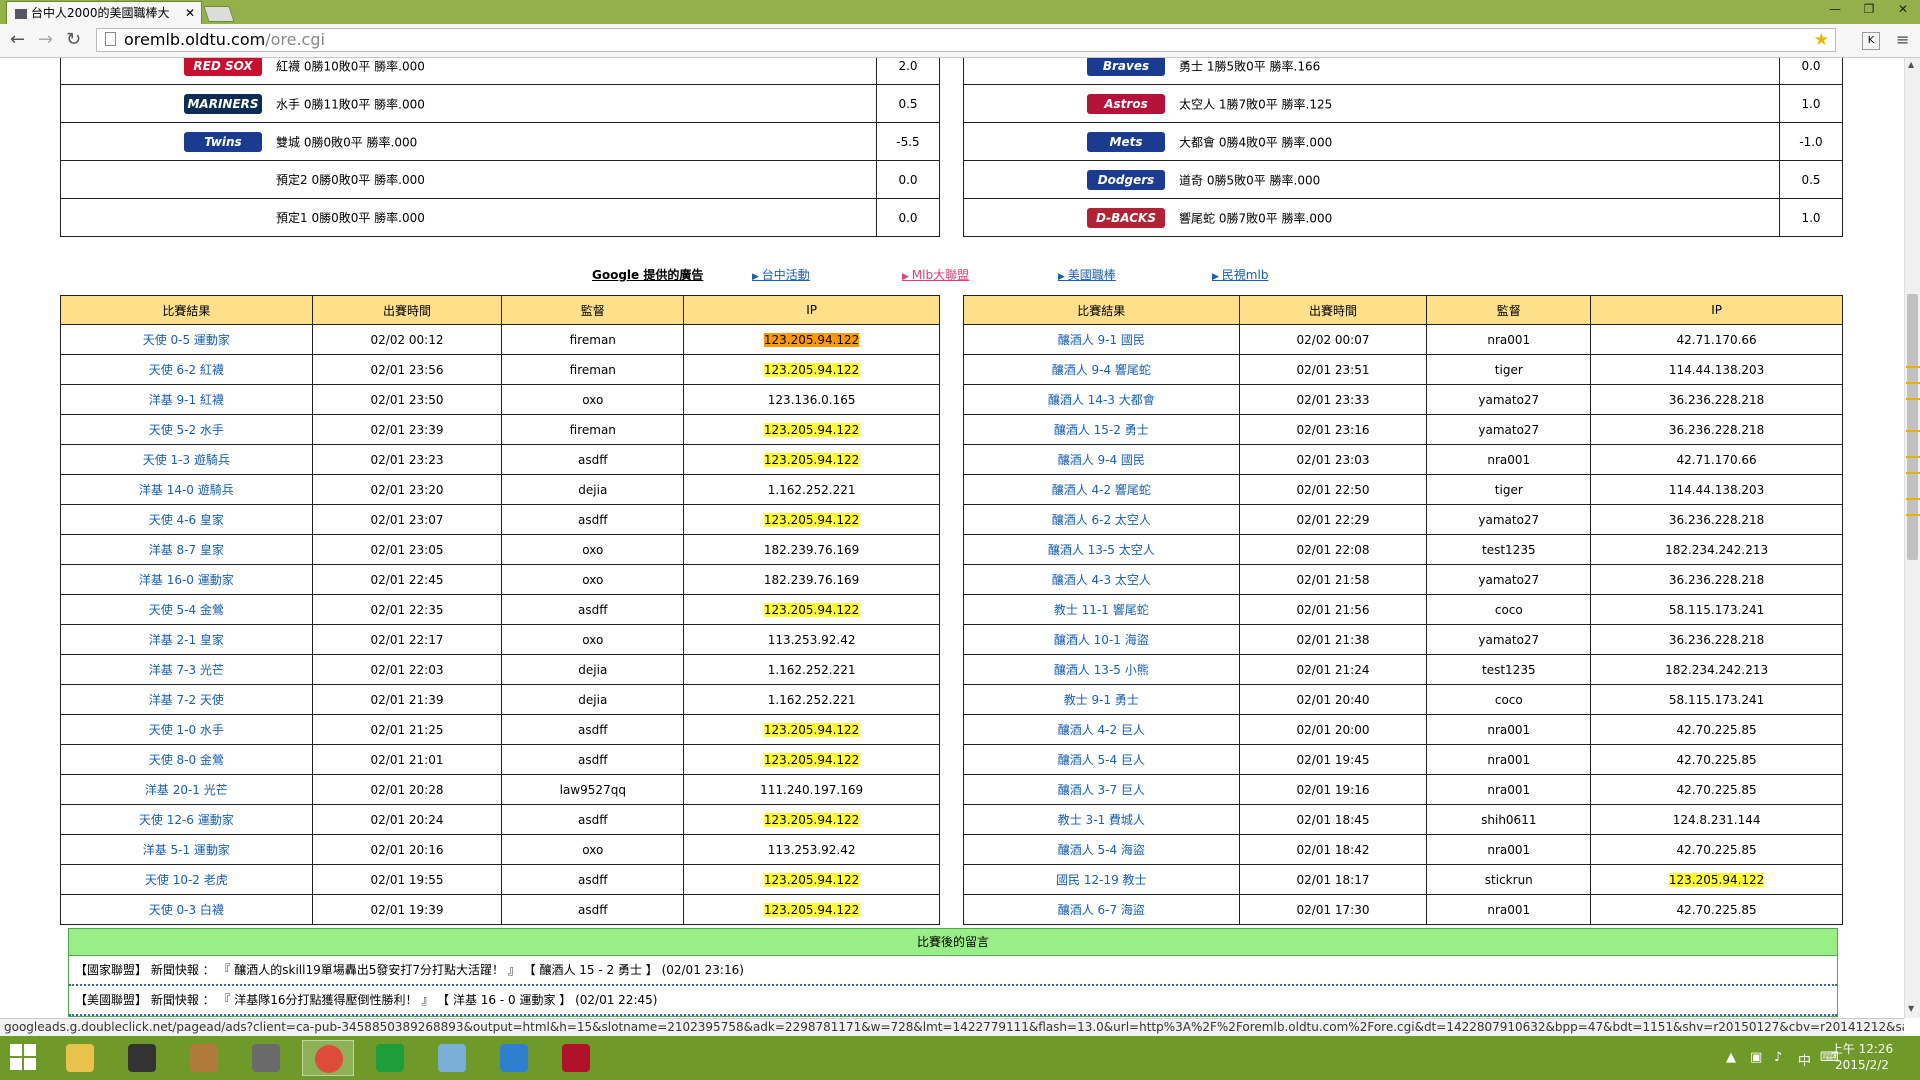 The width and height of the screenshot is (1920, 1080). I want to click on game-result-link: 天使 4-6 皇家, so click(186, 519).